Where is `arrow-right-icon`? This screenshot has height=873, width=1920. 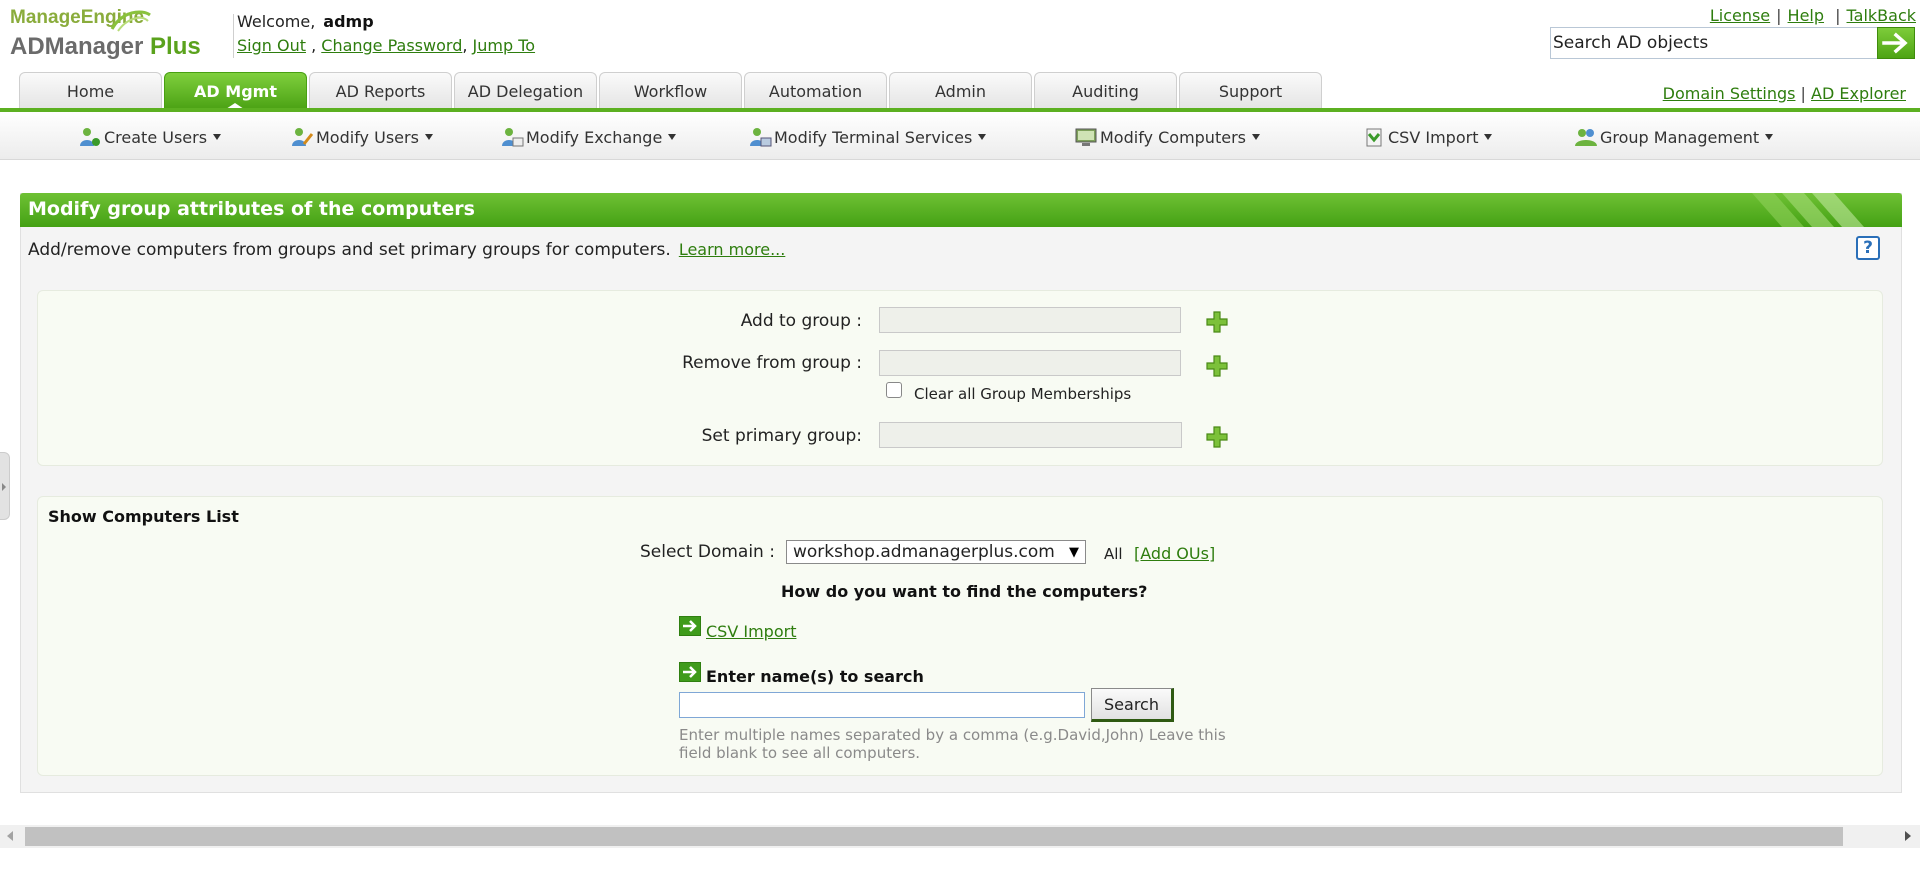
arrow-right-icon is located at coordinates (1895, 43).